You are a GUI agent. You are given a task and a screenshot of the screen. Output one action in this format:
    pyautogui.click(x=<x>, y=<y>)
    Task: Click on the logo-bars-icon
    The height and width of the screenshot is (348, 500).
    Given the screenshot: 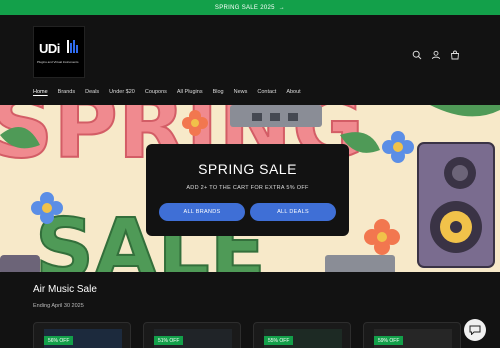 What is the action you would take?
    pyautogui.click(x=74, y=46)
    